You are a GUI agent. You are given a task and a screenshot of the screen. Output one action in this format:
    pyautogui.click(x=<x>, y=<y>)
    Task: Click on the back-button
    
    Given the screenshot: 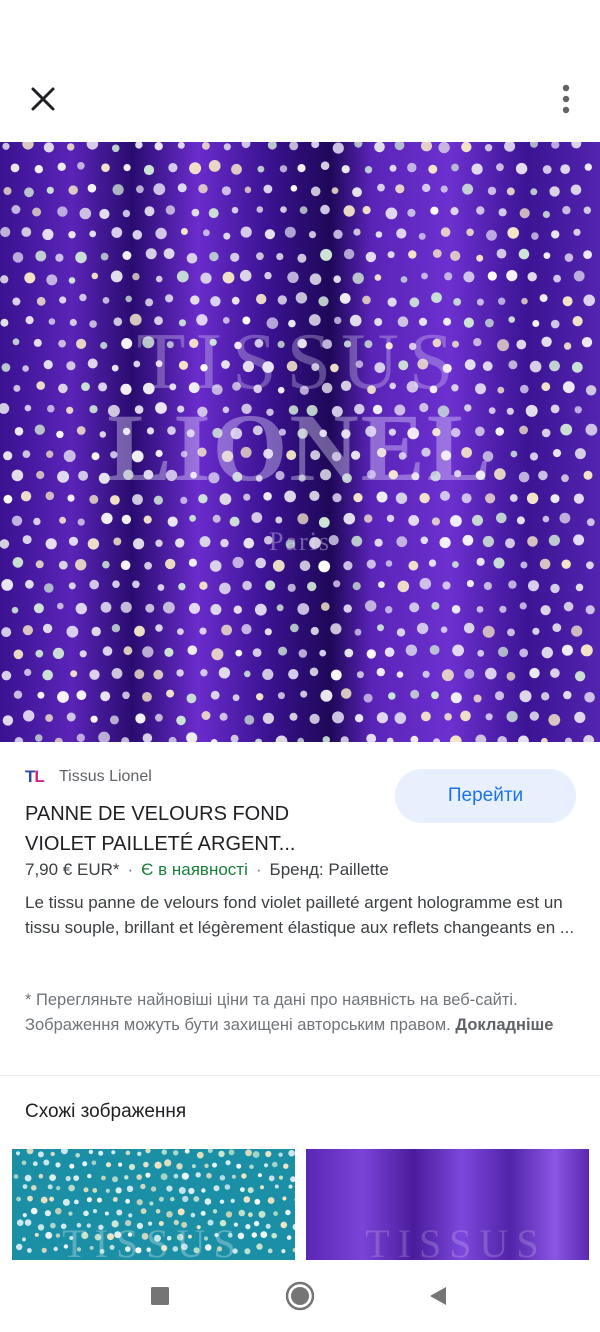 What is the action you would take?
    pyautogui.click(x=438, y=1296)
    